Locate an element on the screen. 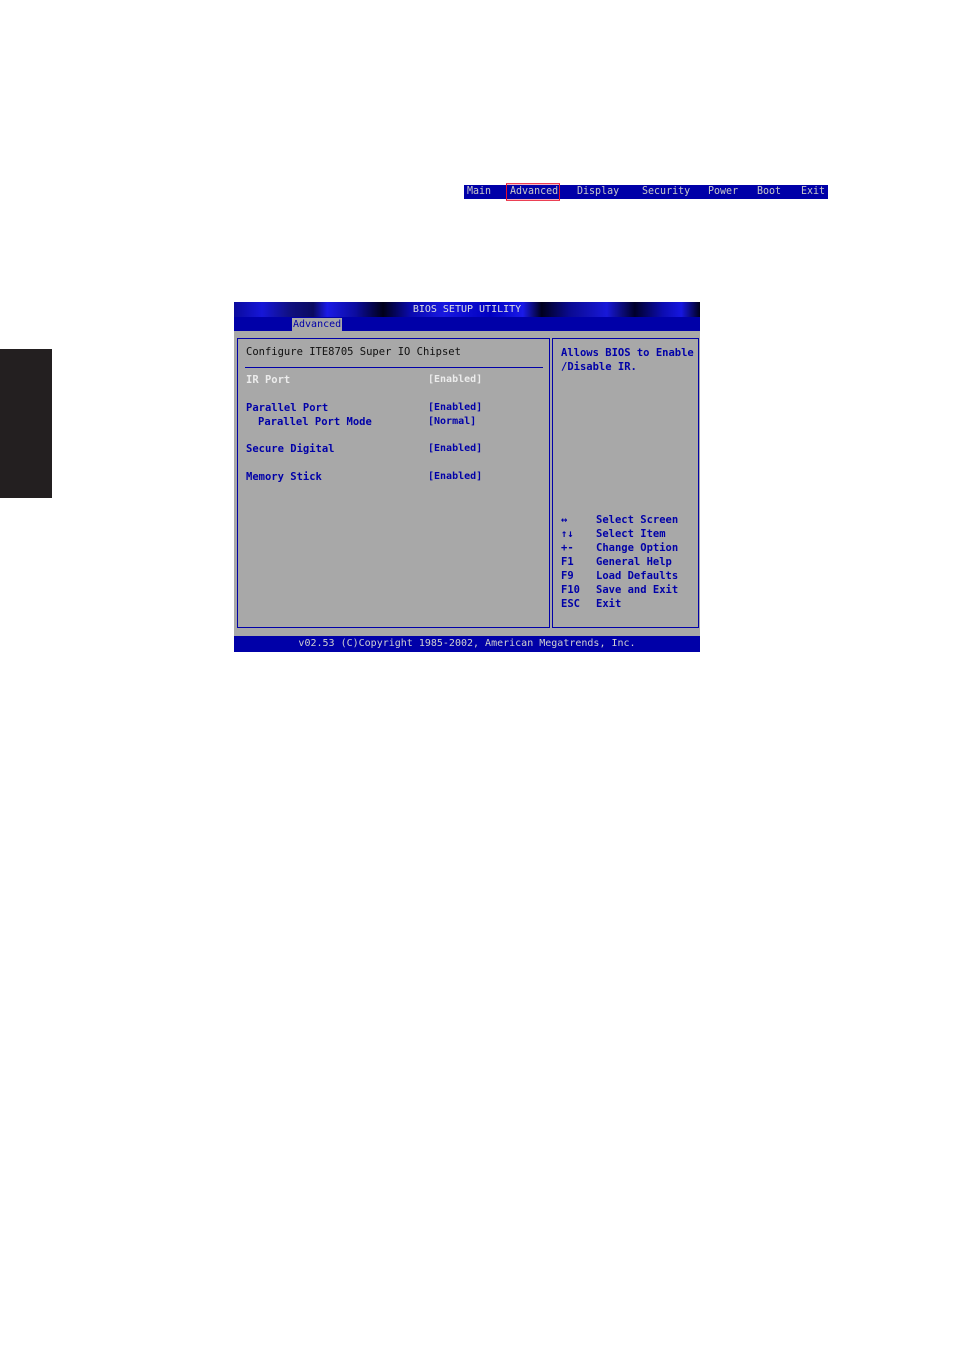 The height and width of the screenshot is (1351, 954). setting-parallel-port-mode-value: [Normal] is located at coordinates (452, 421).